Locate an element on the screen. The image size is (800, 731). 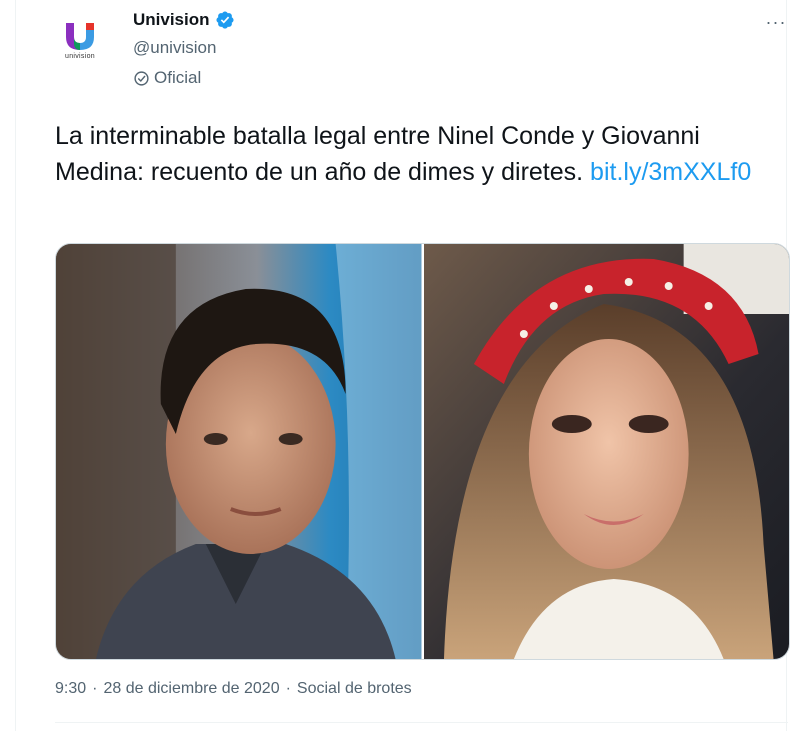
author-handle: @univision is located at coordinates (174, 48).